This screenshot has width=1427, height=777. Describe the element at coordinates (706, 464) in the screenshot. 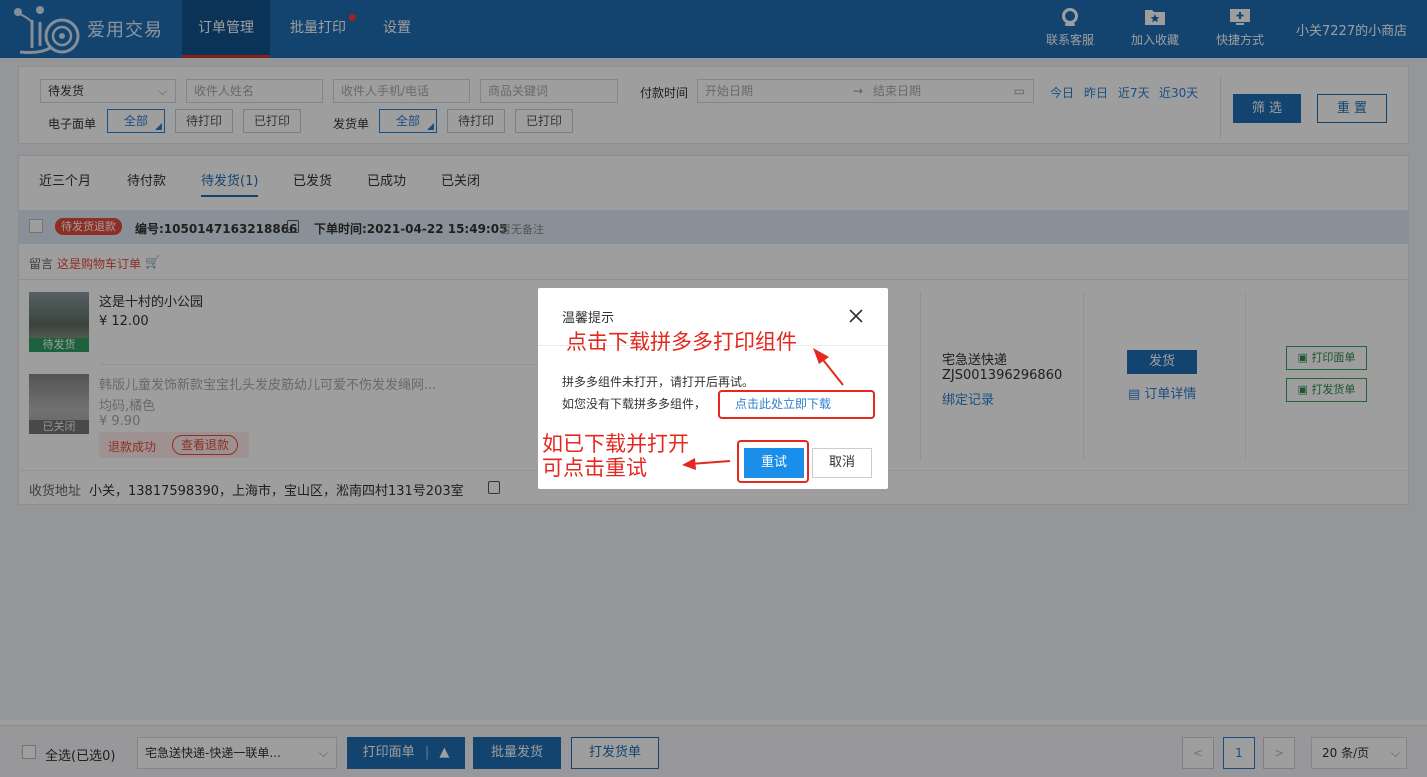

I see `arrow-to-retry-icon` at that location.